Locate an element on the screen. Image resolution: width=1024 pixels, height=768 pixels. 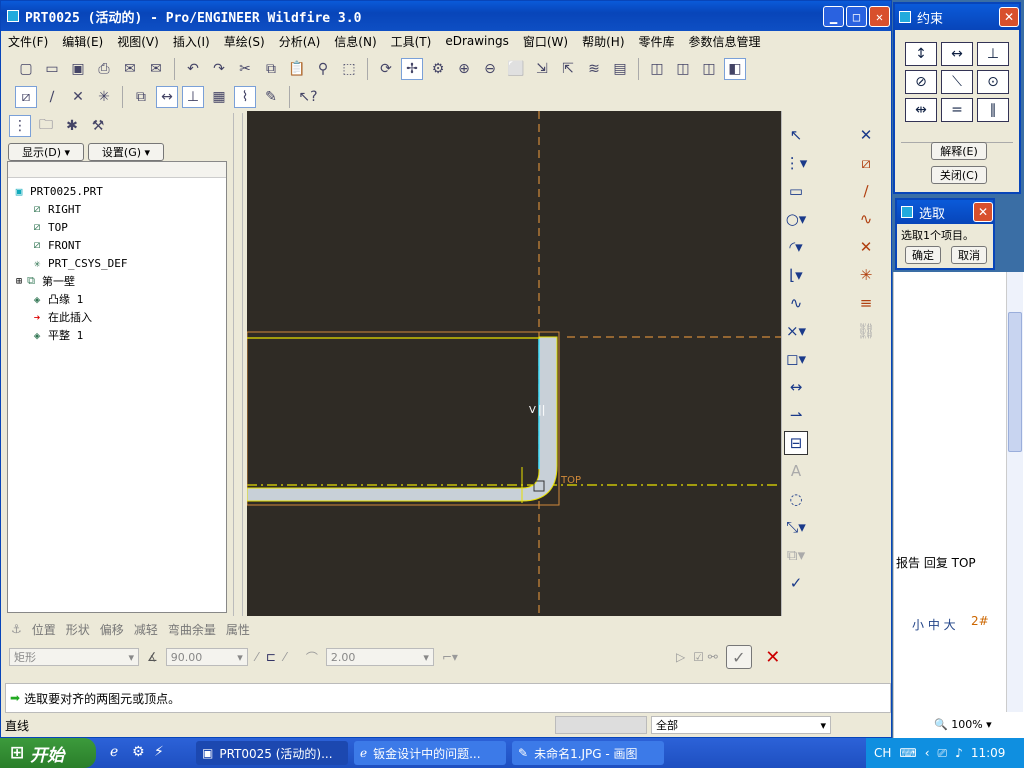
browser-links: 报告 回复 TOP is located at coordinates (936, 562).